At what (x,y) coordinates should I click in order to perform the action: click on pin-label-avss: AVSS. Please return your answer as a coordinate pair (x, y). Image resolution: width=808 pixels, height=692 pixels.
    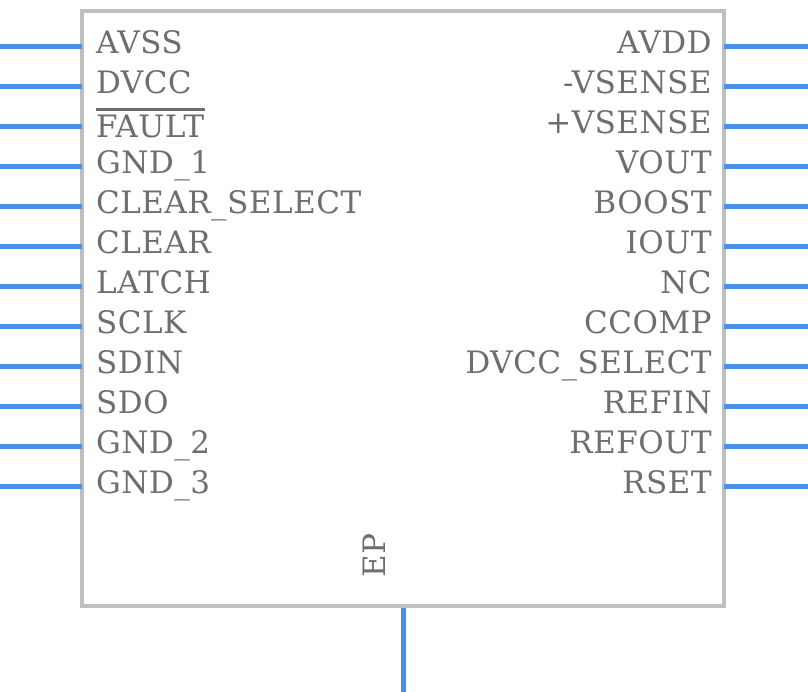
    Looking at the image, I should click on (139, 43).